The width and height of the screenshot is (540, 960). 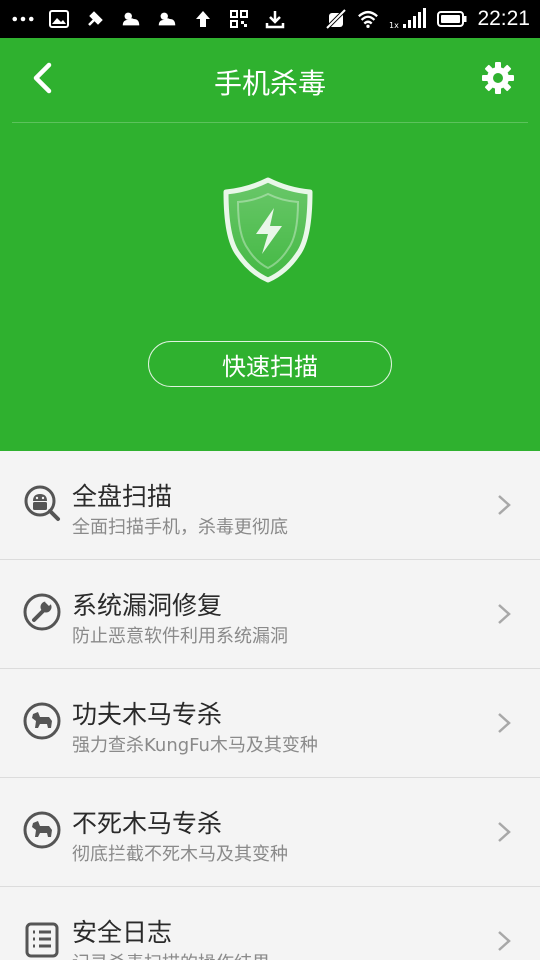 I want to click on battery-icon, so click(x=452, y=19).